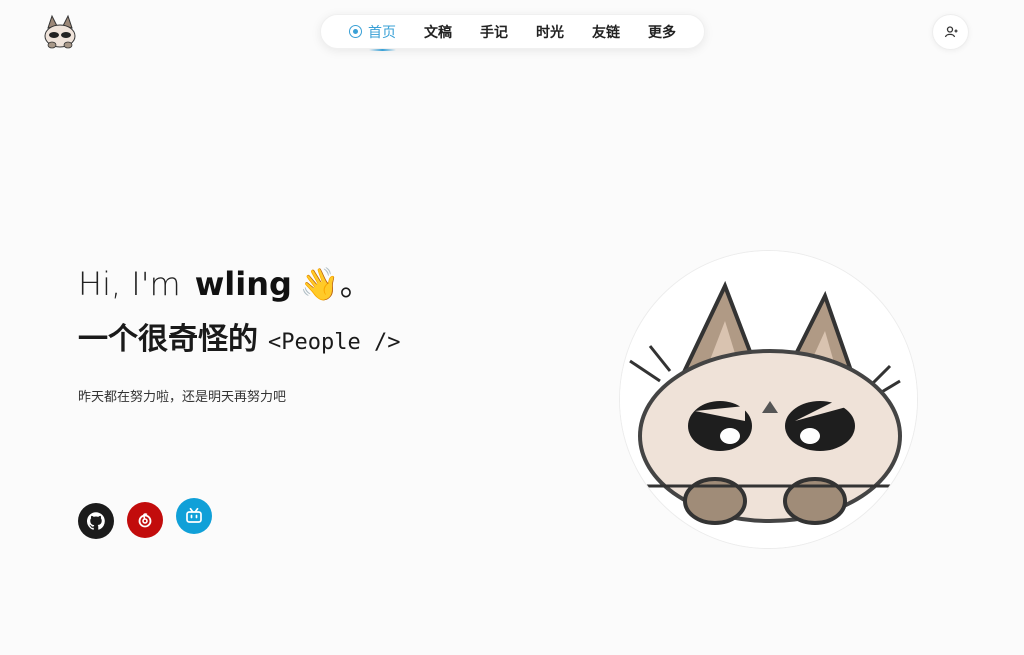 The height and width of the screenshot is (655, 1024). What do you see at coordinates (182, 397) in the screenshot?
I see `hero-tagline: 昨天都在努力啦，还是明天再努力吧` at bounding box center [182, 397].